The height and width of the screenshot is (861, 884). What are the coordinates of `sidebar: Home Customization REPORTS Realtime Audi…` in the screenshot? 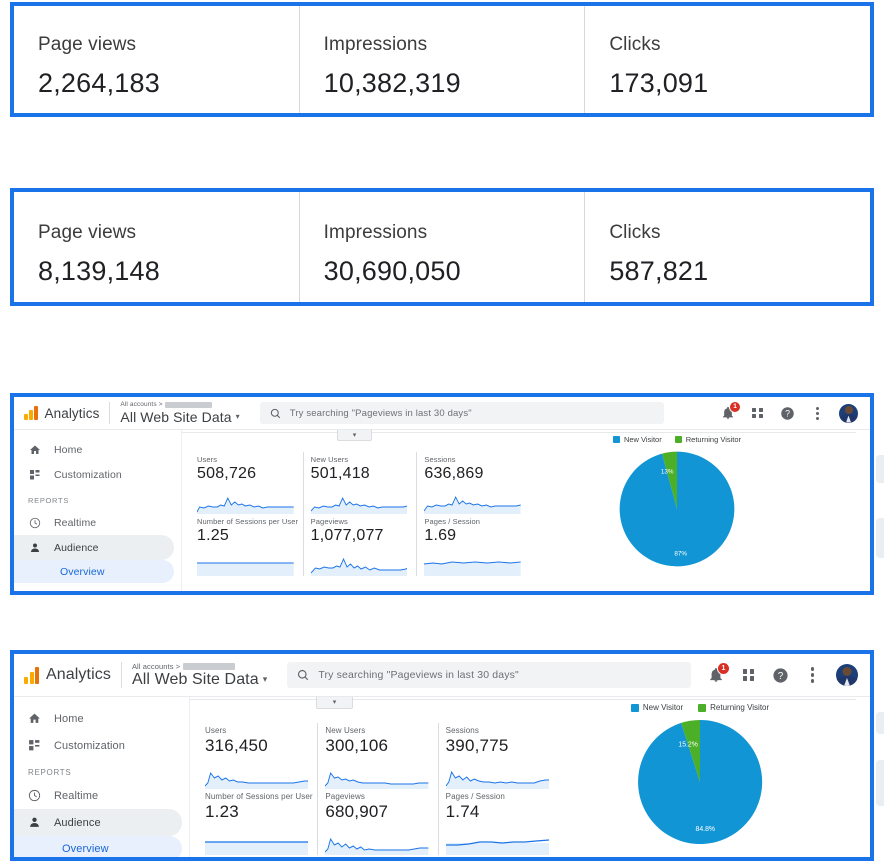 It's located at (98, 510).